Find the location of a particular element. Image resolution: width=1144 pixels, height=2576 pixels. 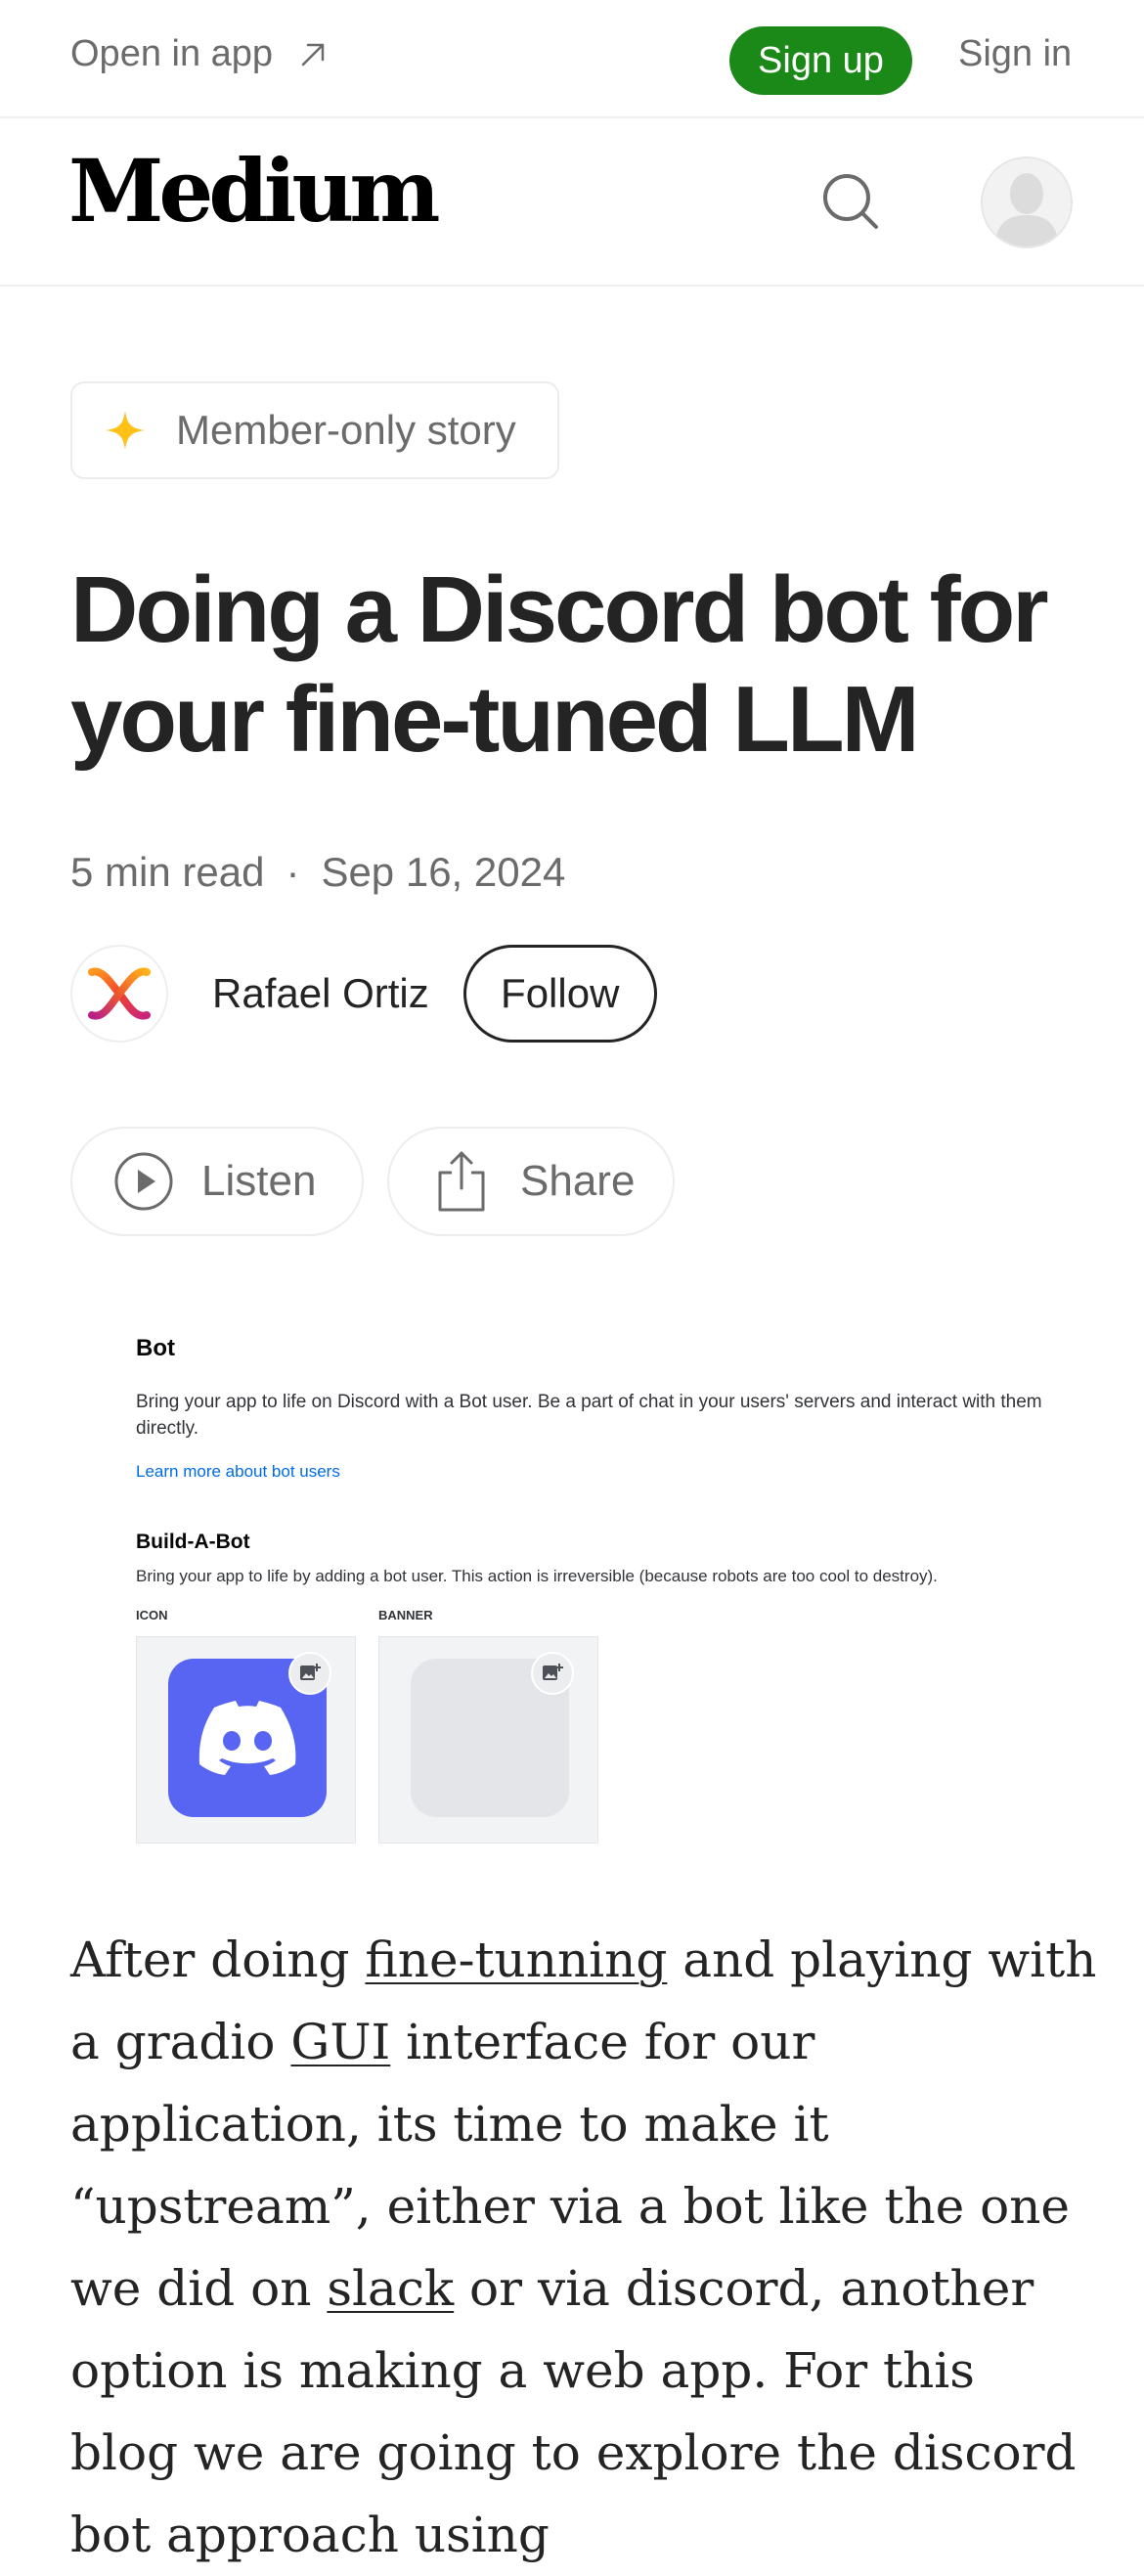

slack-link: slack is located at coordinates (390, 2288).